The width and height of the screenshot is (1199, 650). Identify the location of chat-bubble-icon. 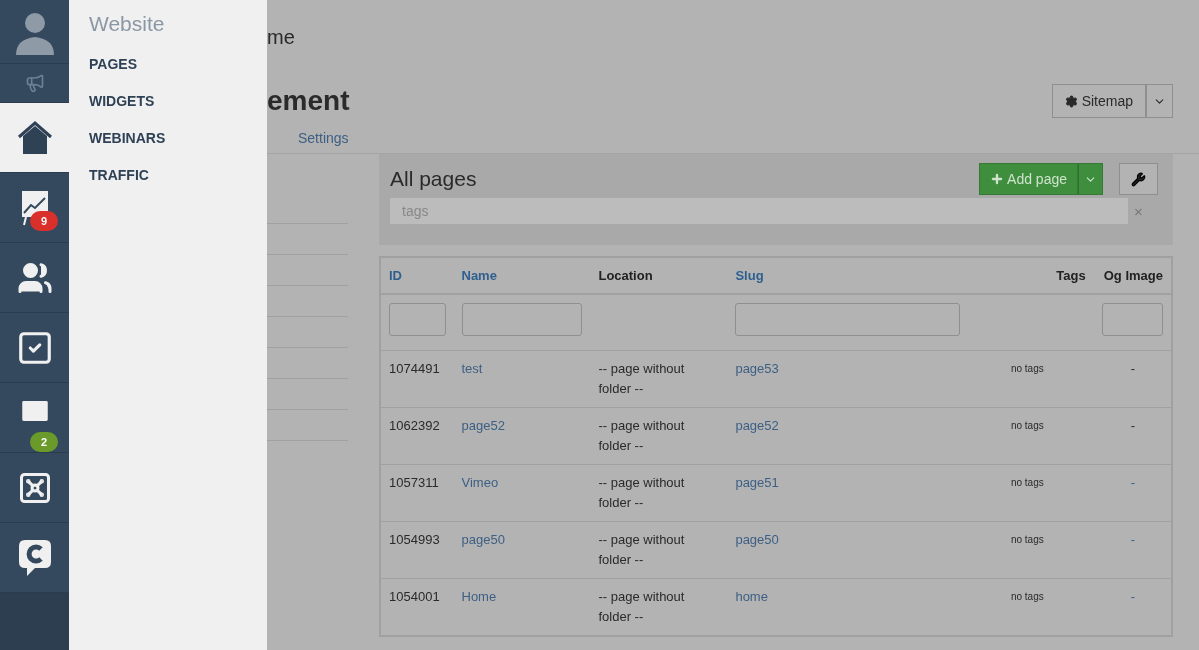
(34, 557).